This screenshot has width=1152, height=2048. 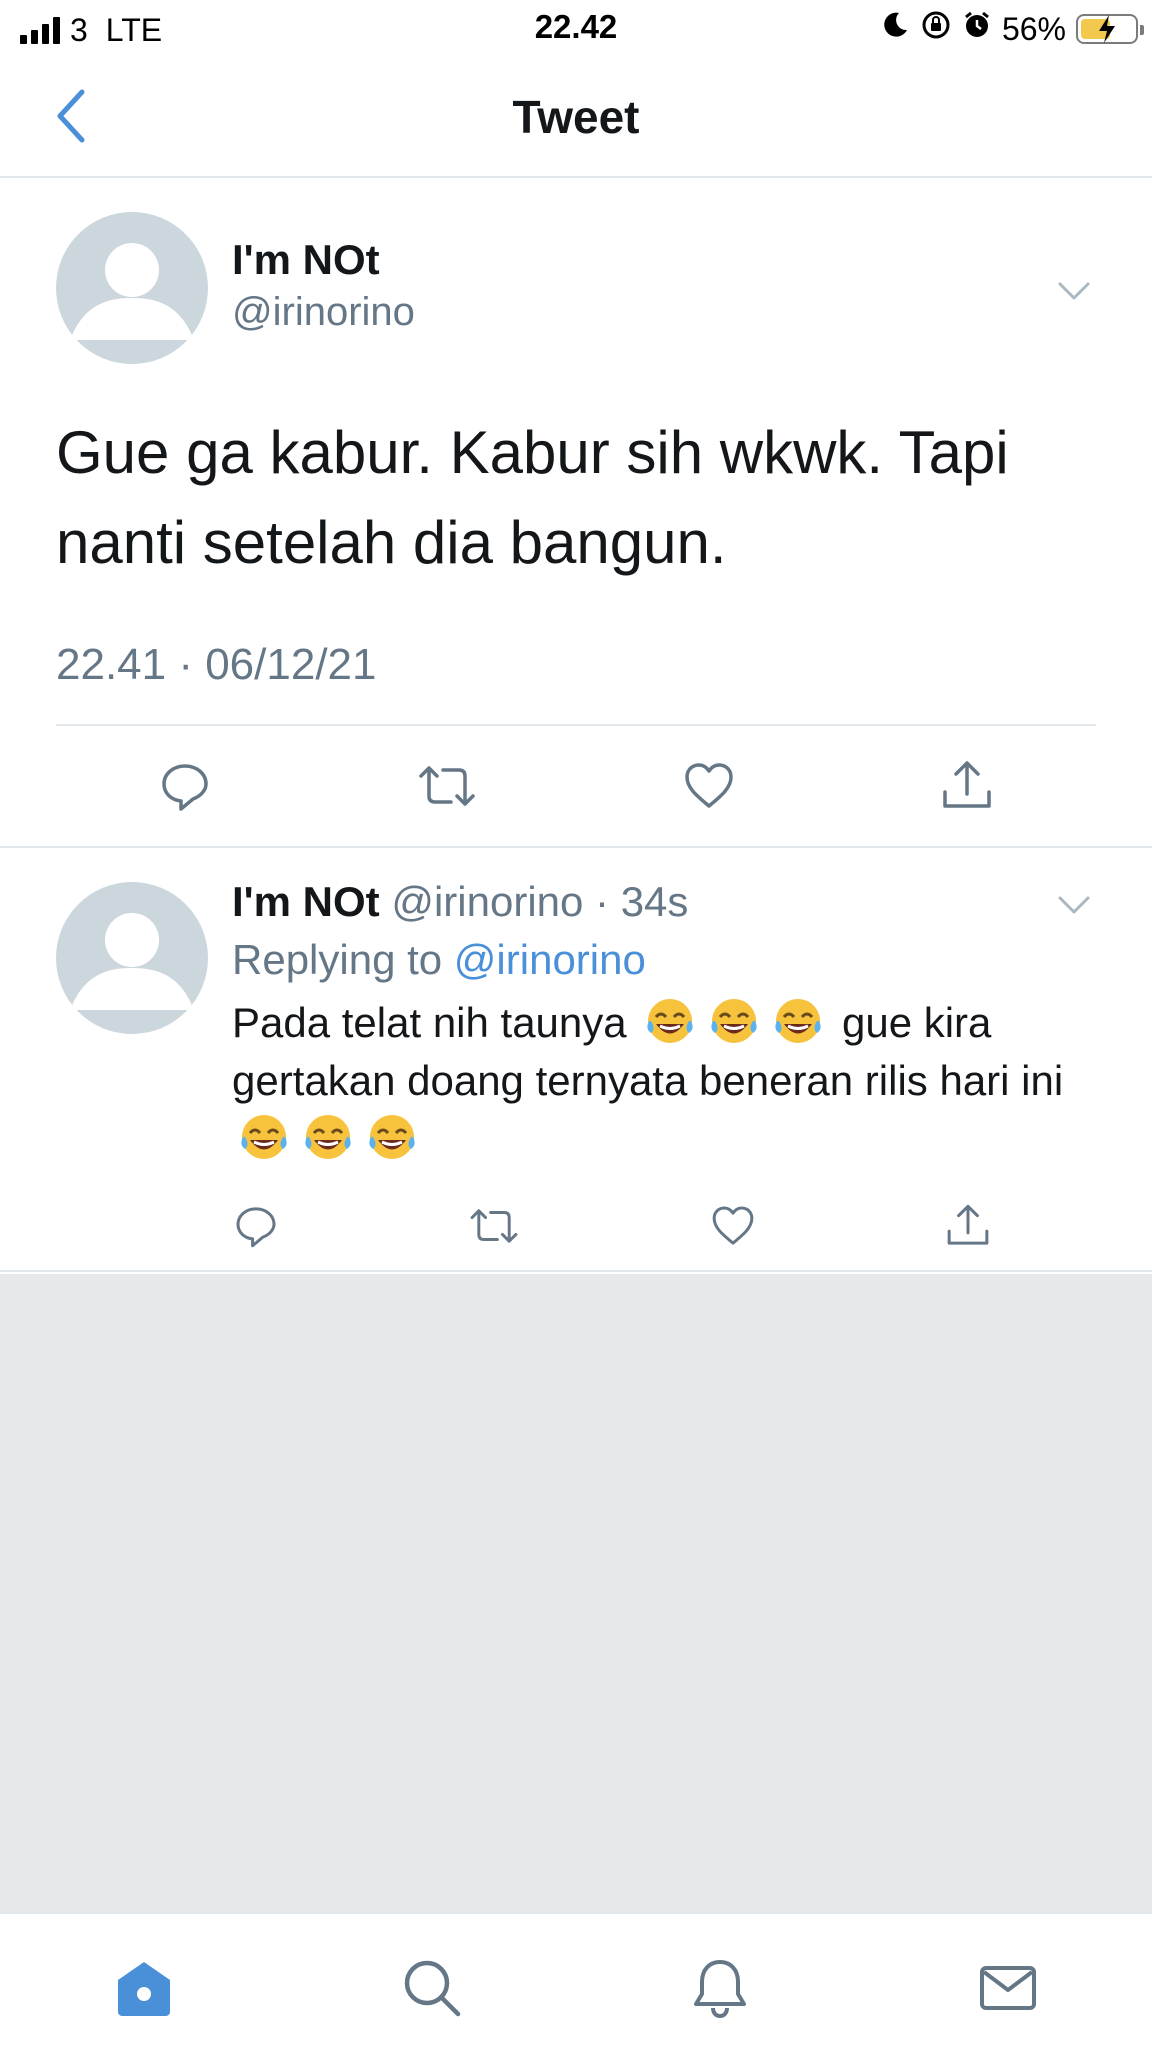 I want to click on author-handle: @irinorino, so click(x=323, y=312).